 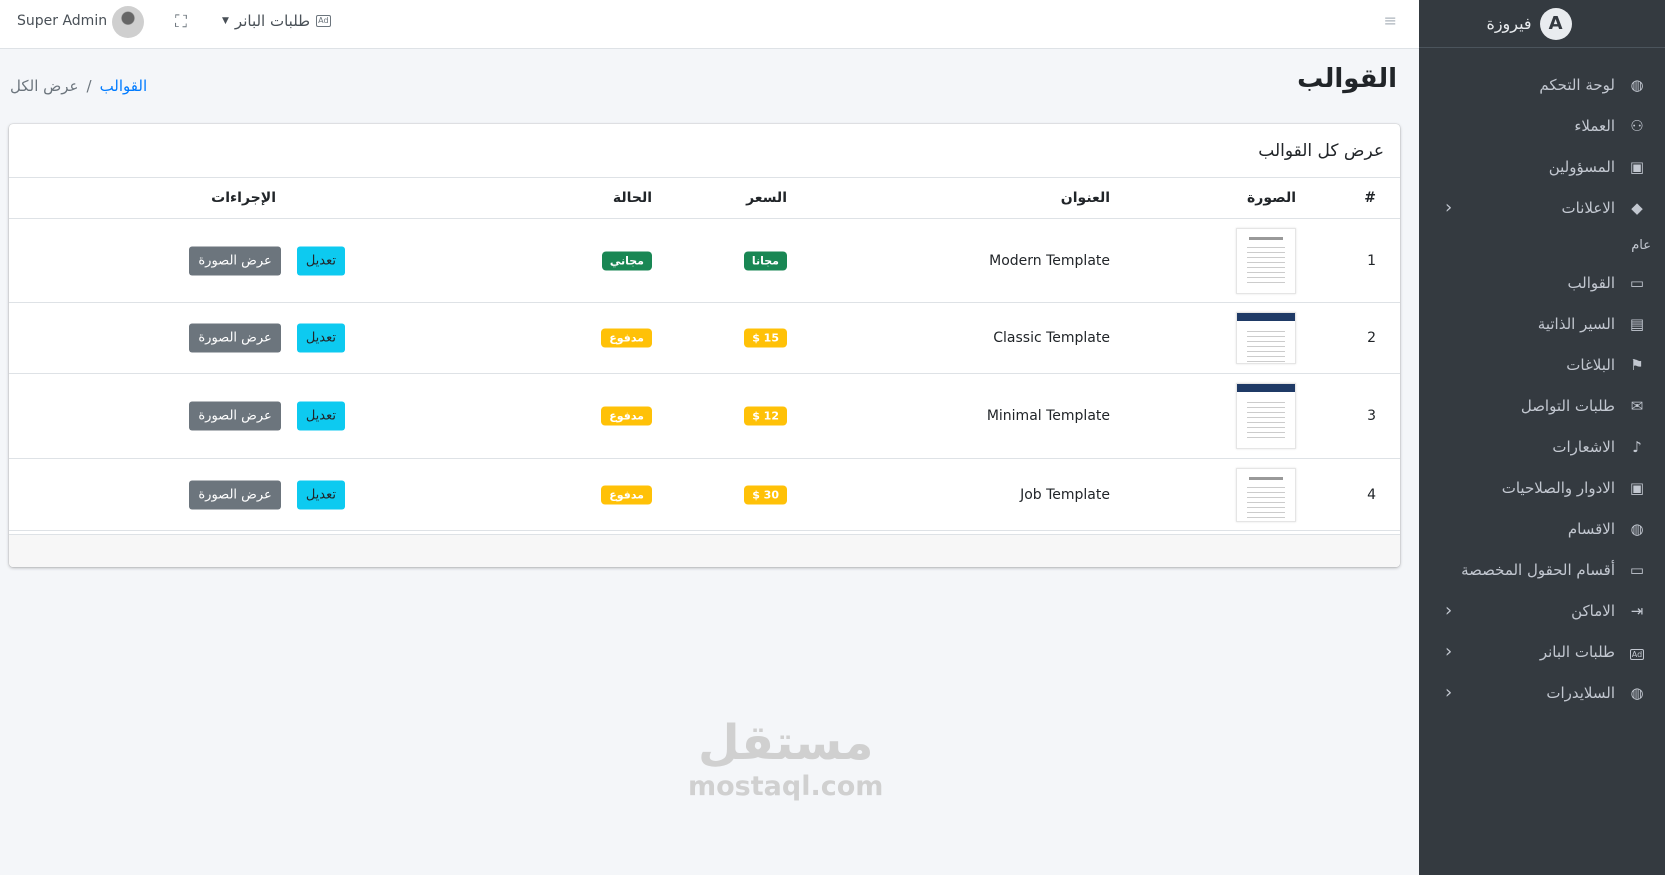 What do you see at coordinates (1542, 166) in the screenshot?
I see `sidebar-item-admins: ▣ المسؤولين` at bounding box center [1542, 166].